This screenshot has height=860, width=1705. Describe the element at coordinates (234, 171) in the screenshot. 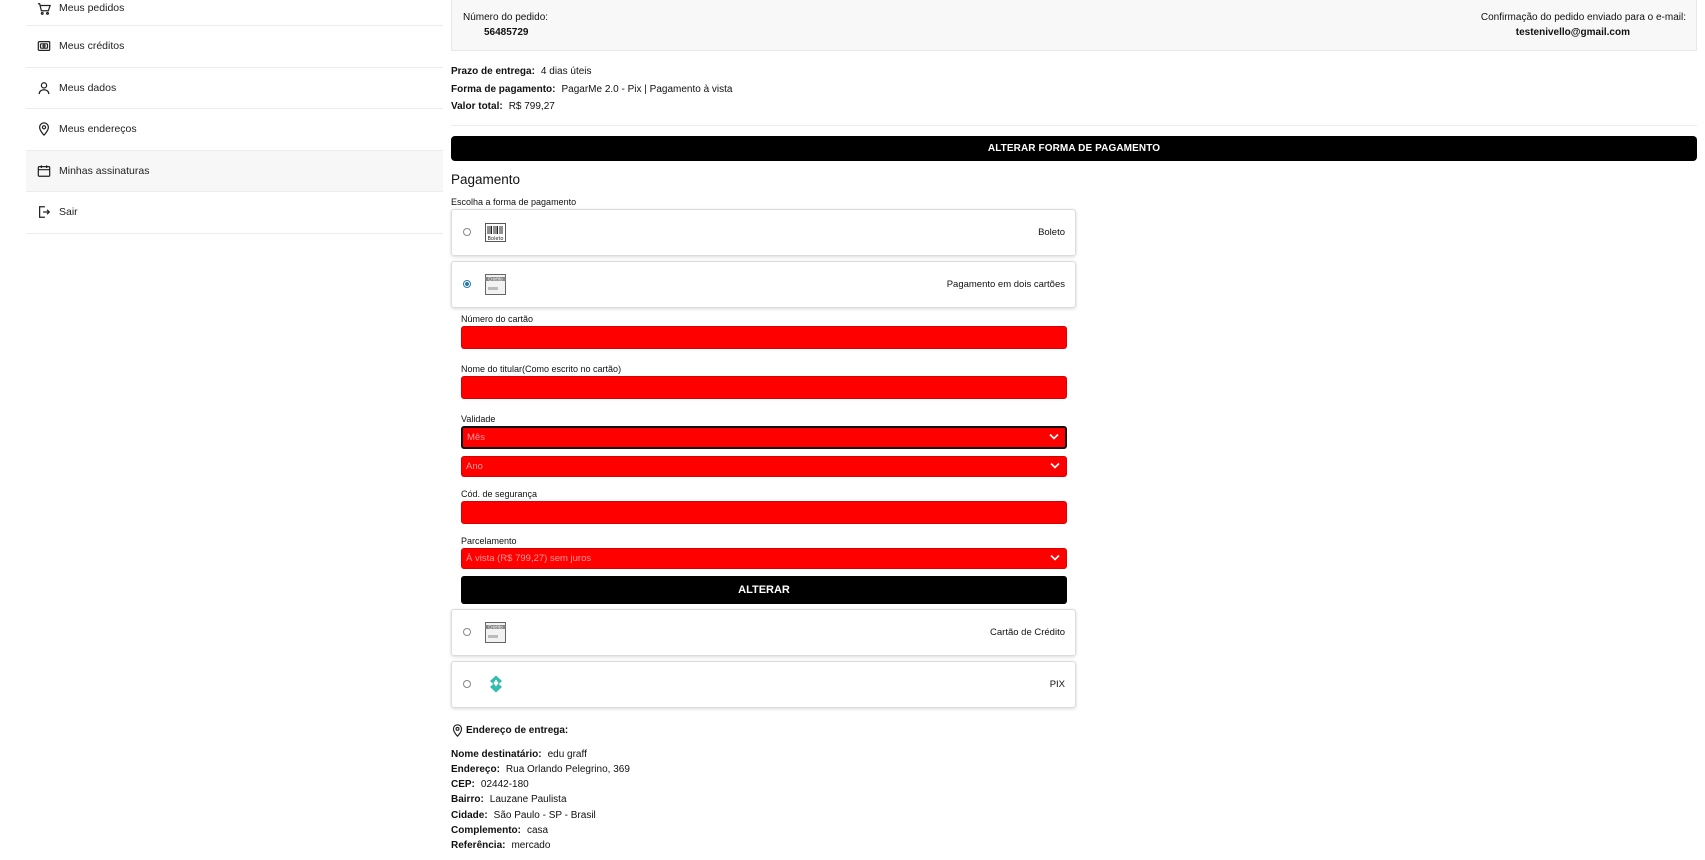

I see `sidebar-item-minhas-assinaturas: Minhas assinaturas` at that location.